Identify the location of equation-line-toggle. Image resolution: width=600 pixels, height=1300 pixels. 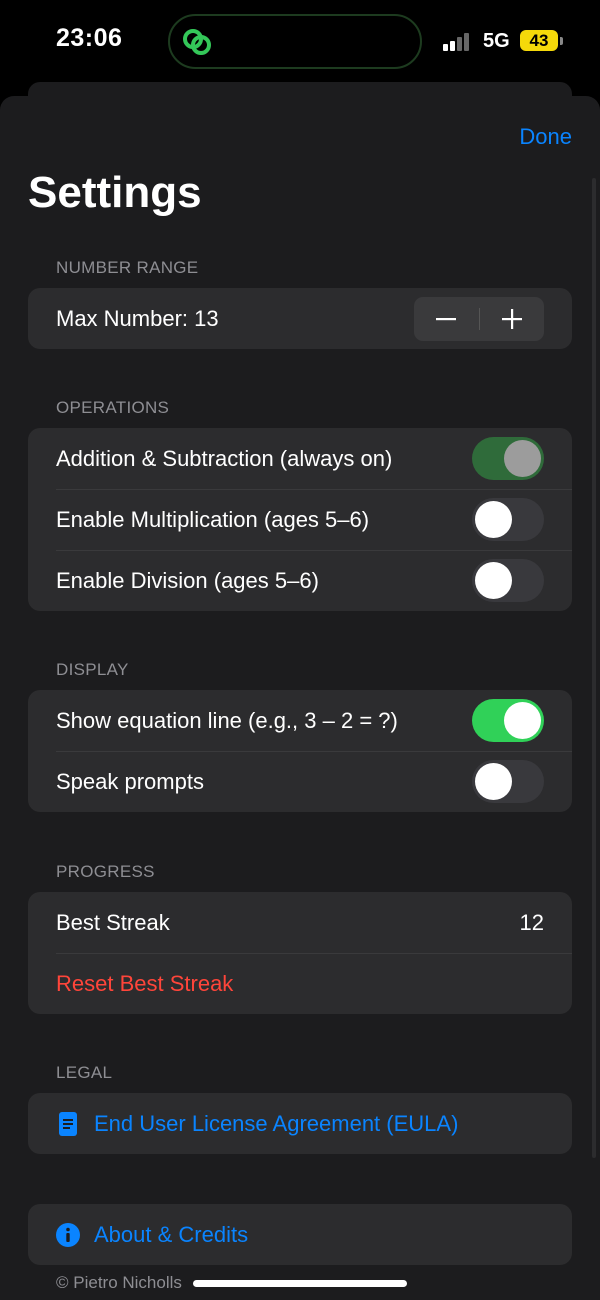
(508, 720).